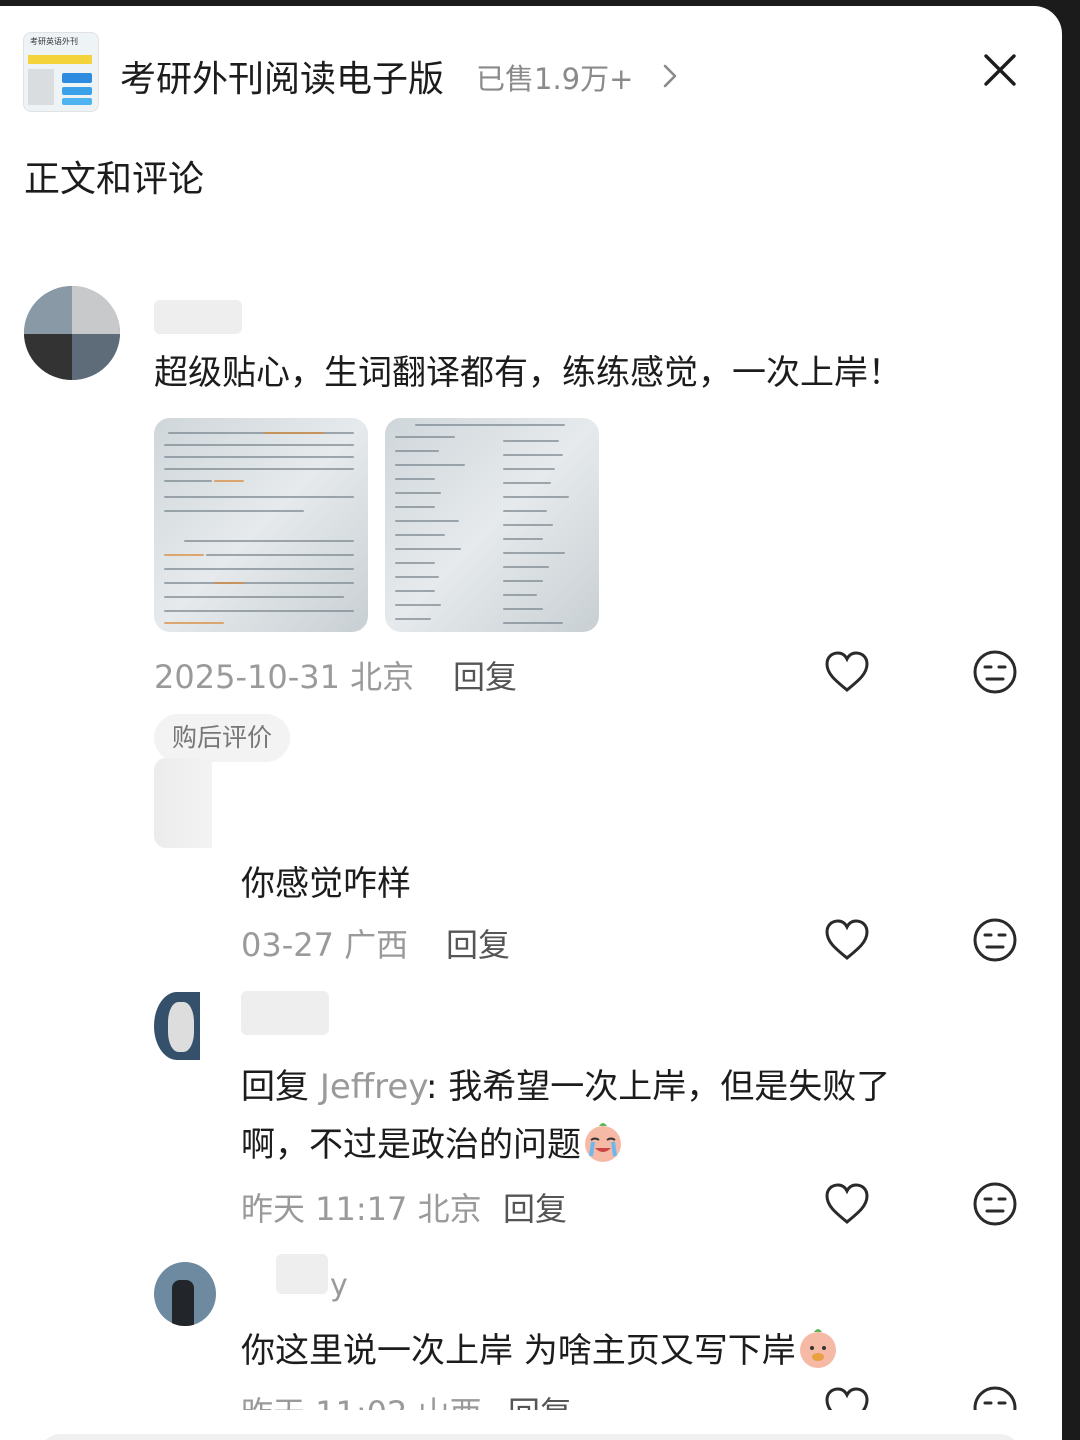  I want to click on section-title: 正文和评论, so click(114, 179).